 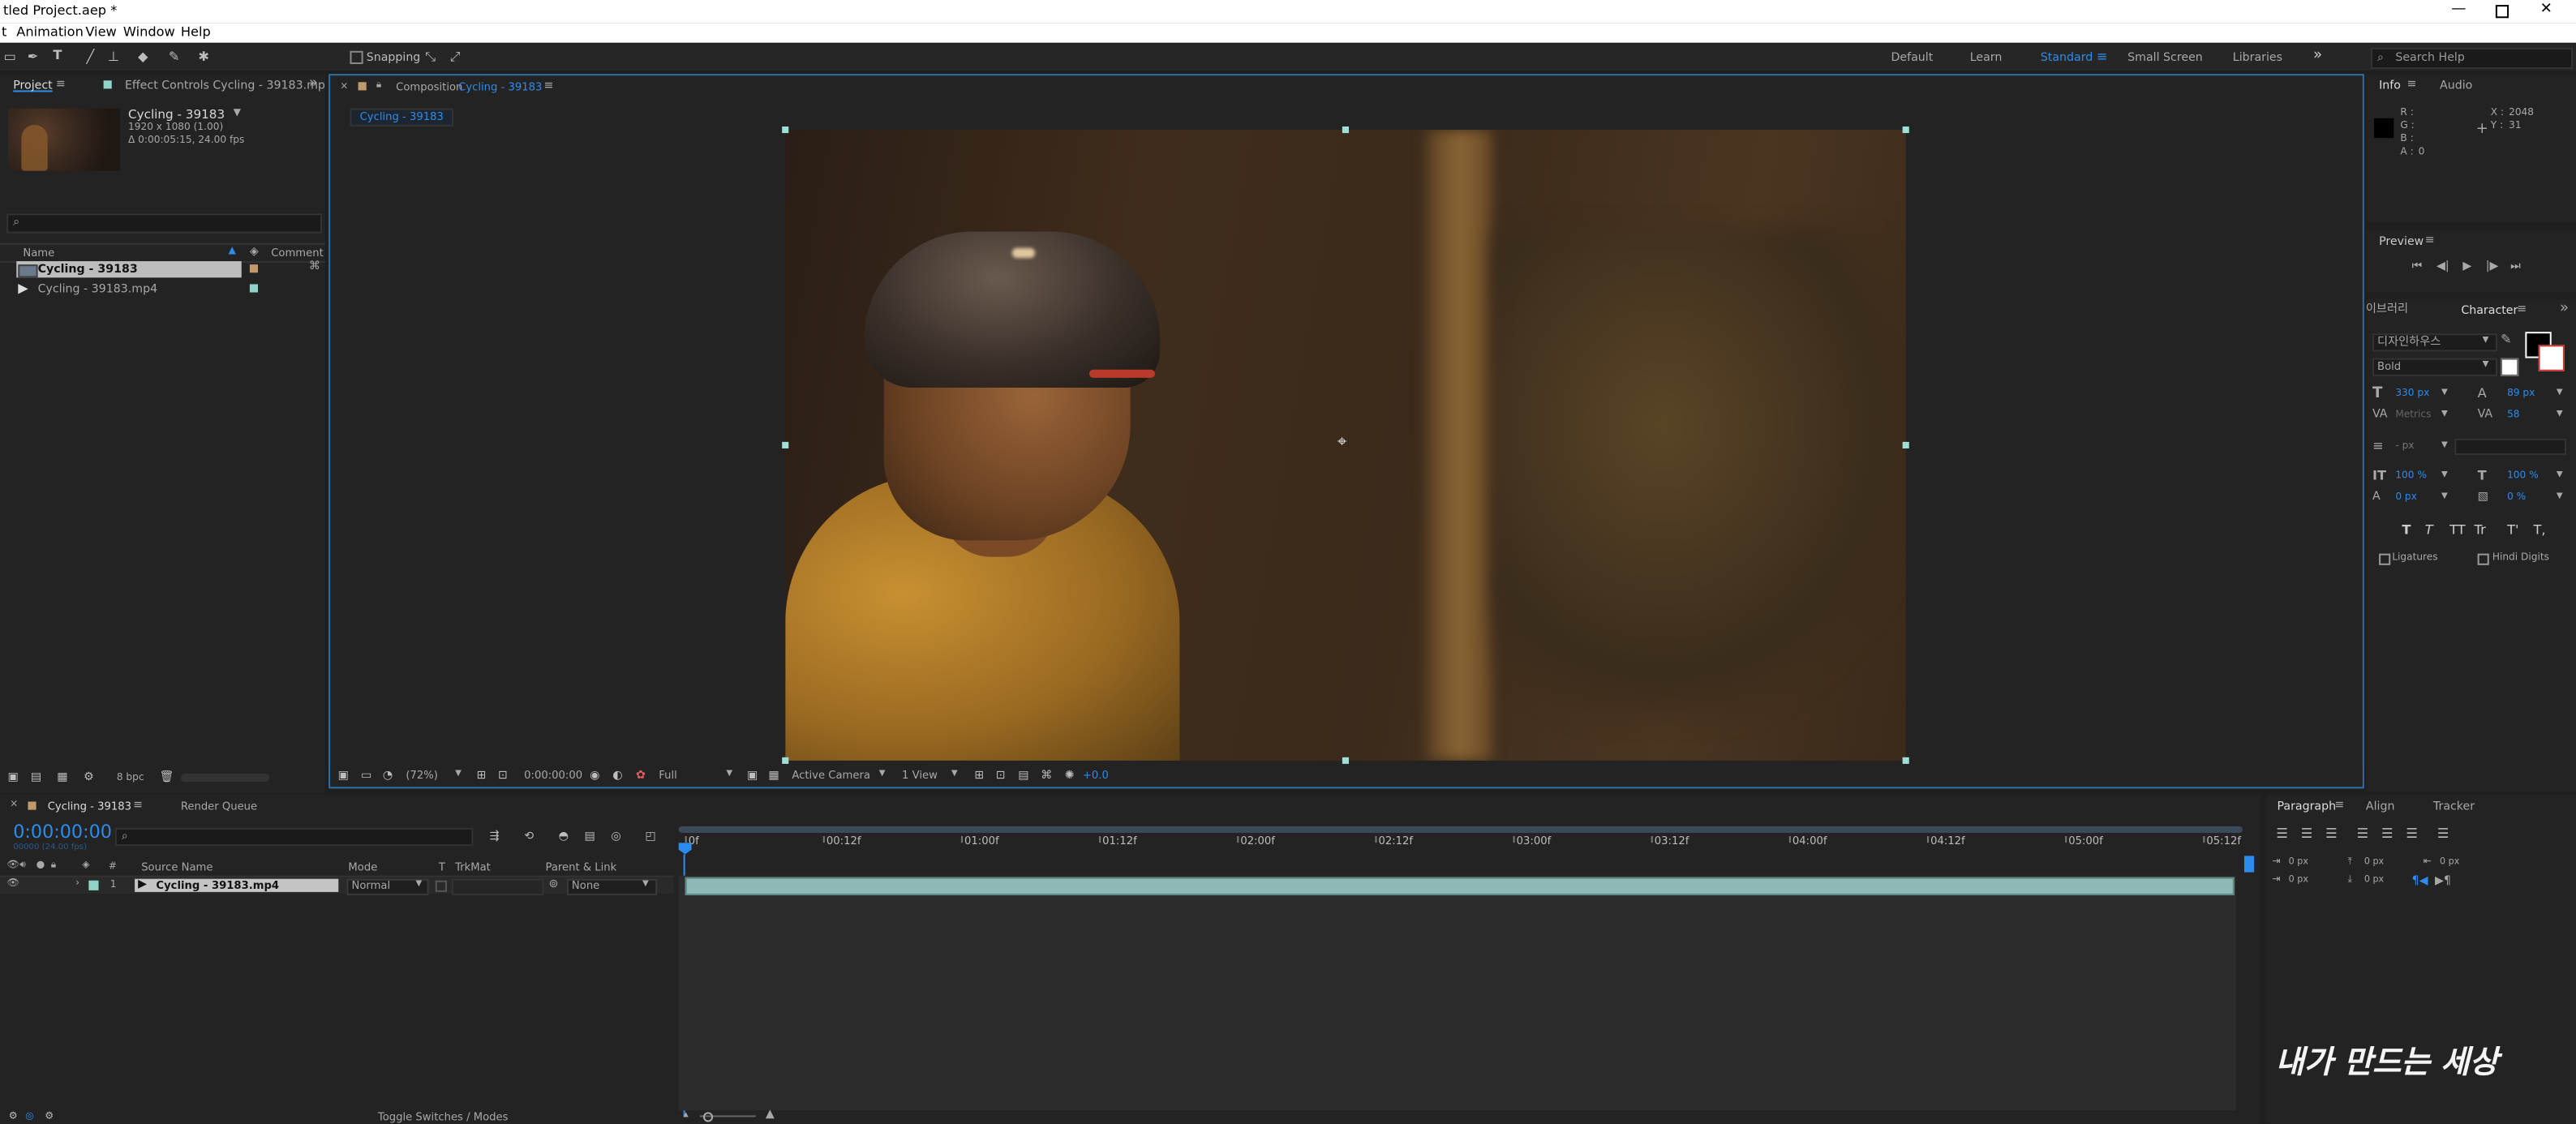 What do you see at coordinates (356, 57) in the screenshot?
I see `snapping-checkbox` at bounding box center [356, 57].